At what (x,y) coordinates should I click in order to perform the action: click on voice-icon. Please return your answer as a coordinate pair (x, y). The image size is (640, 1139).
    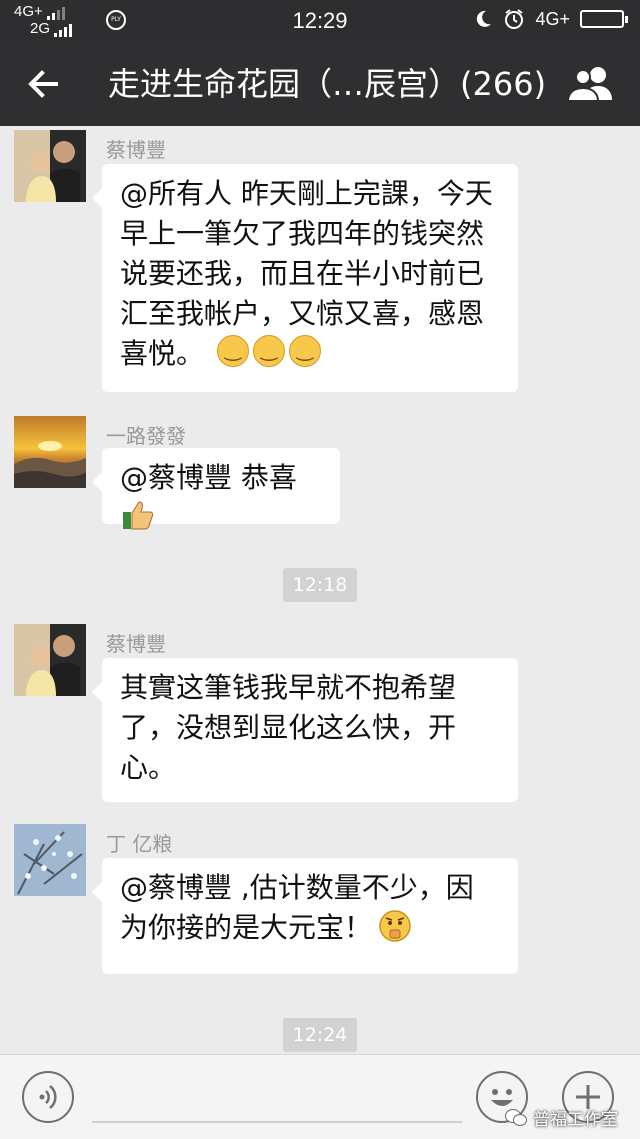
    Looking at the image, I should click on (48, 1097).